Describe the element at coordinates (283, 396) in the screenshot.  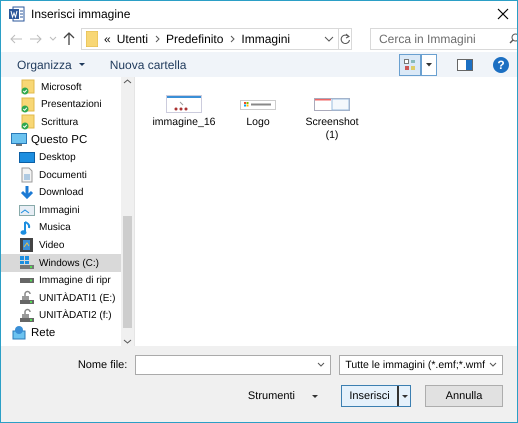
I see `tools-menu: Strumenti` at that location.